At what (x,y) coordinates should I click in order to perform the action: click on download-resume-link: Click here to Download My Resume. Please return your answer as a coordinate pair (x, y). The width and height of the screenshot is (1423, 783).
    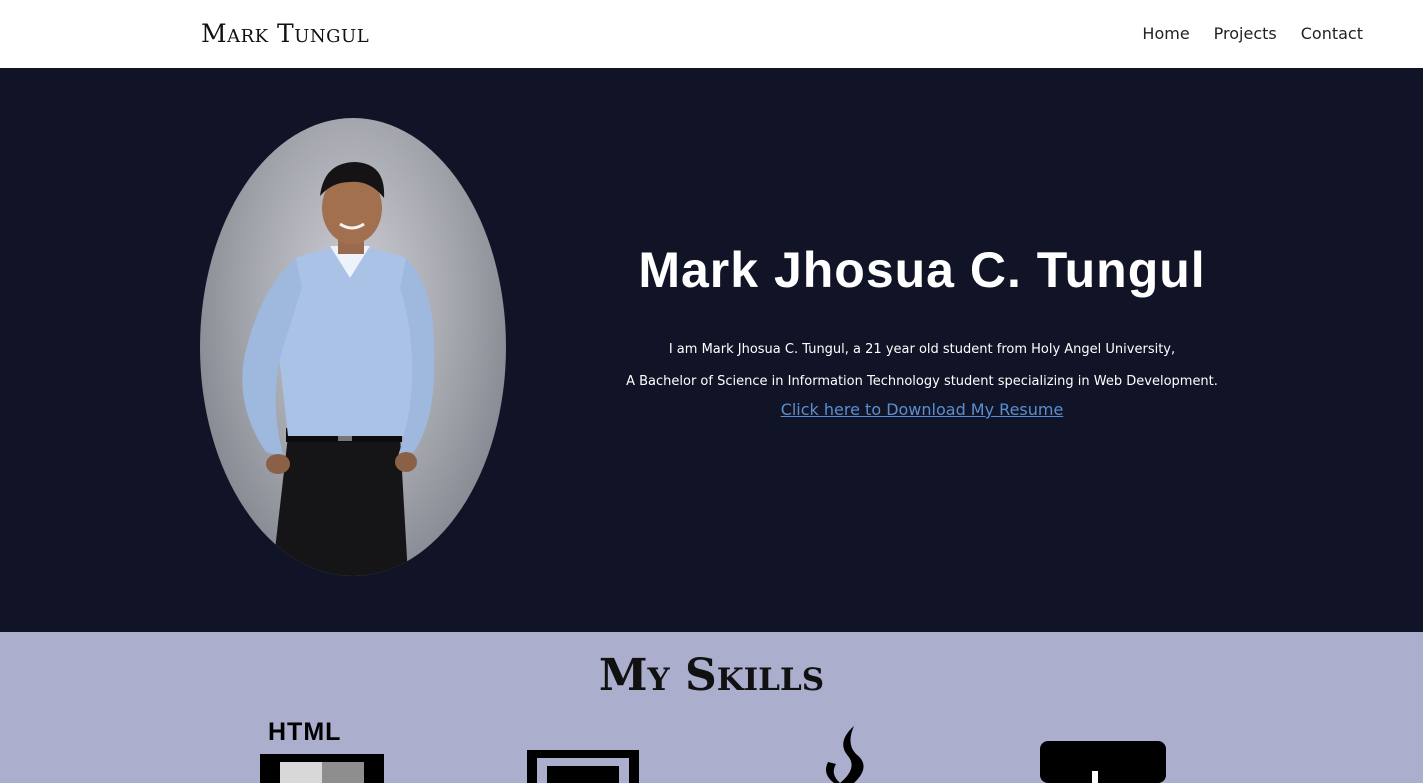
    Looking at the image, I should click on (922, 409).